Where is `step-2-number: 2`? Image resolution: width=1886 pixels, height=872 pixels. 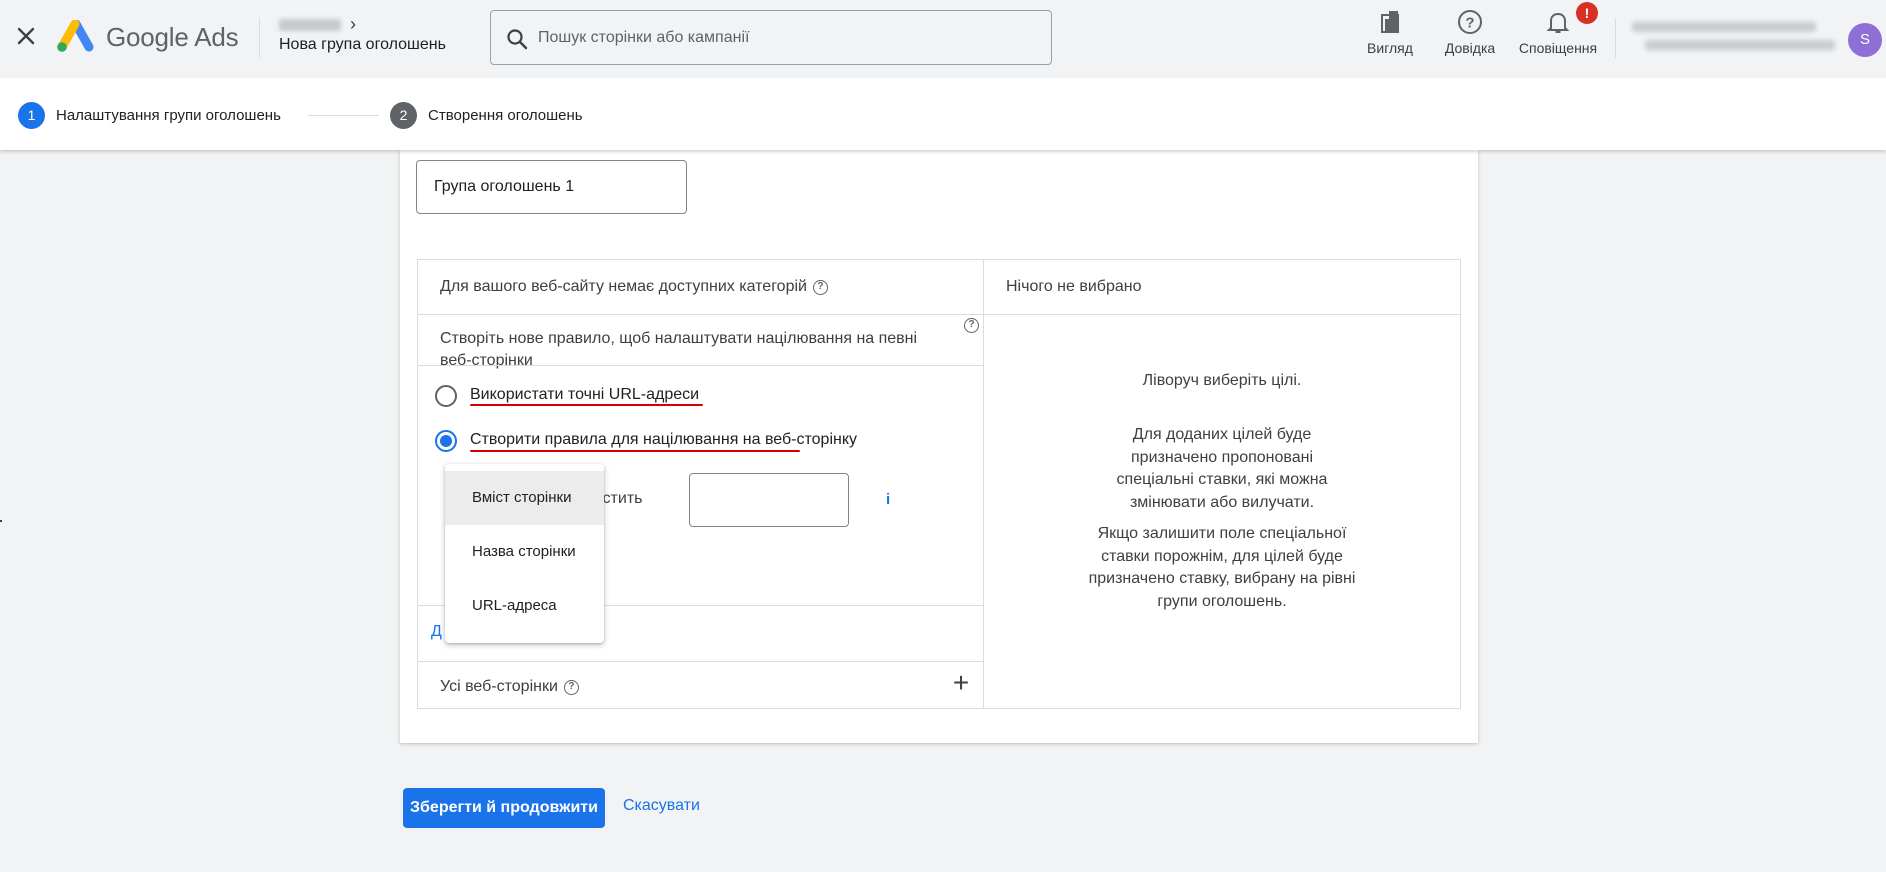
step-2-number: 2 is located at coordinates (403, 115).